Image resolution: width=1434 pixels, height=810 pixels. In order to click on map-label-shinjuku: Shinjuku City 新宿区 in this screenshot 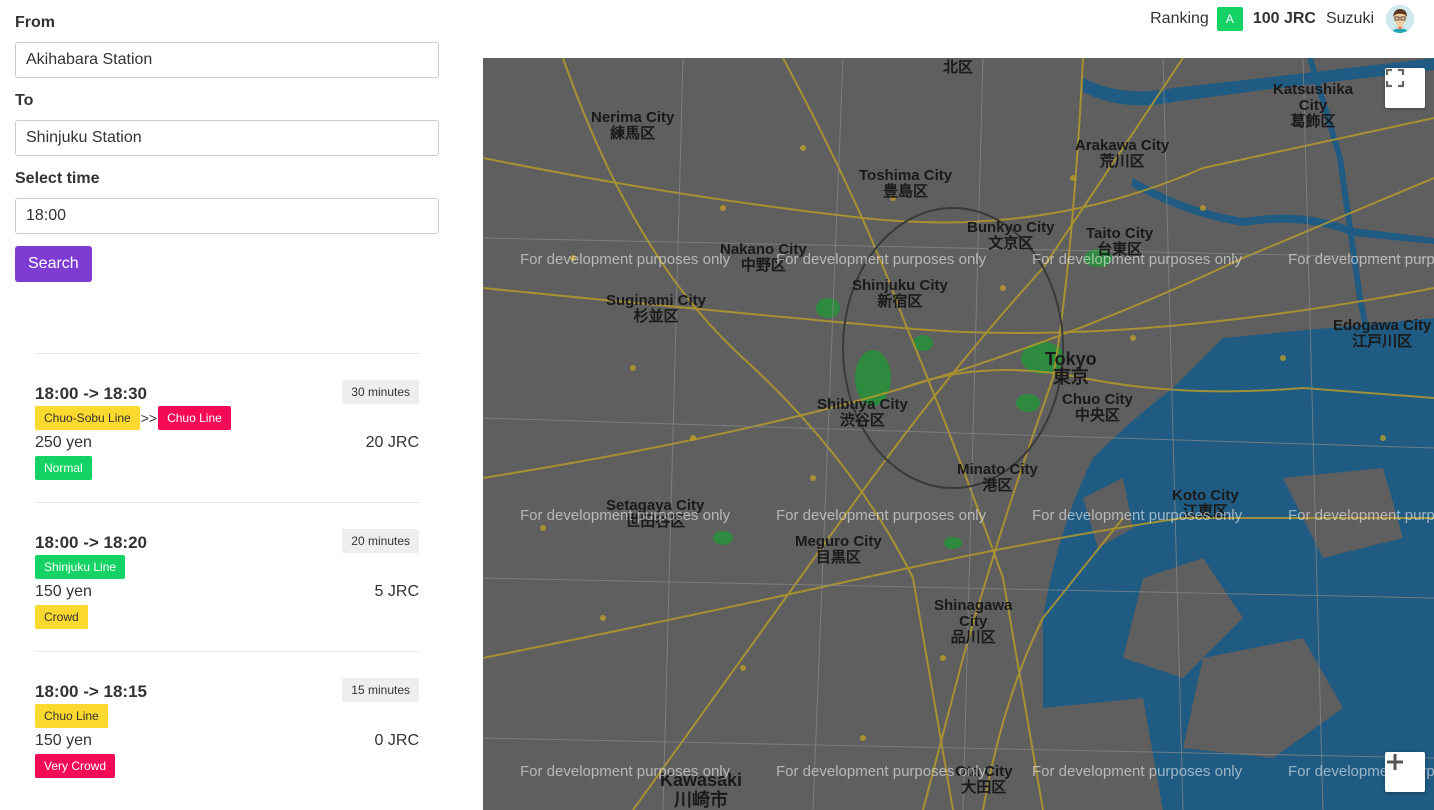, I will do `click(900, 293)`.